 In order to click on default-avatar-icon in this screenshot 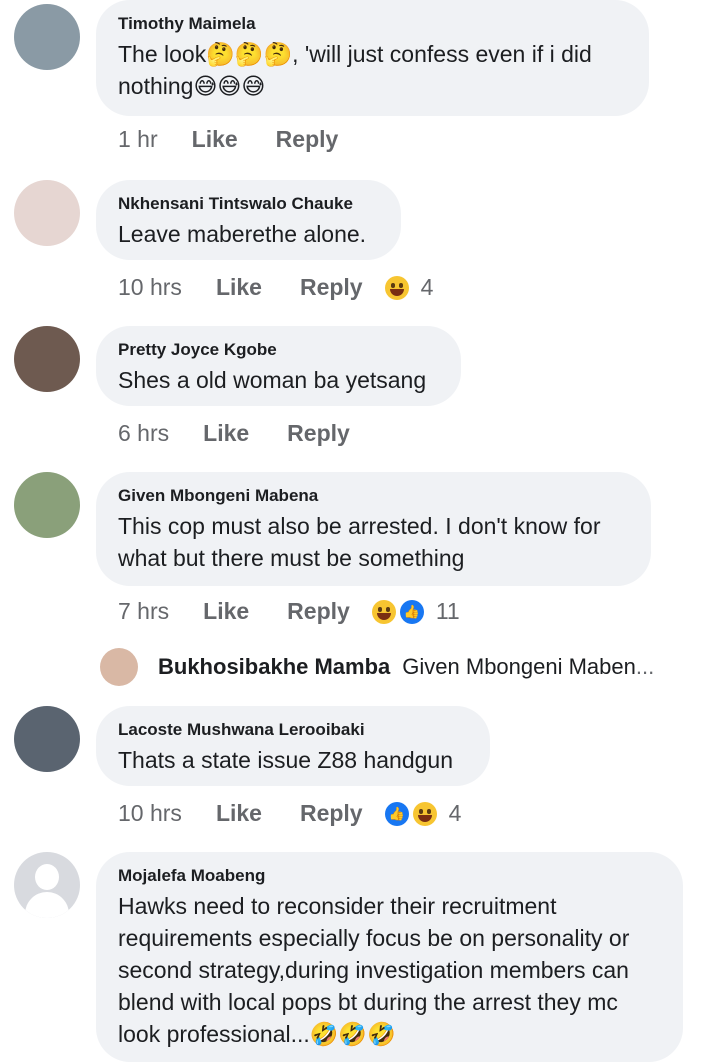, I will do `click(47, 885)`.